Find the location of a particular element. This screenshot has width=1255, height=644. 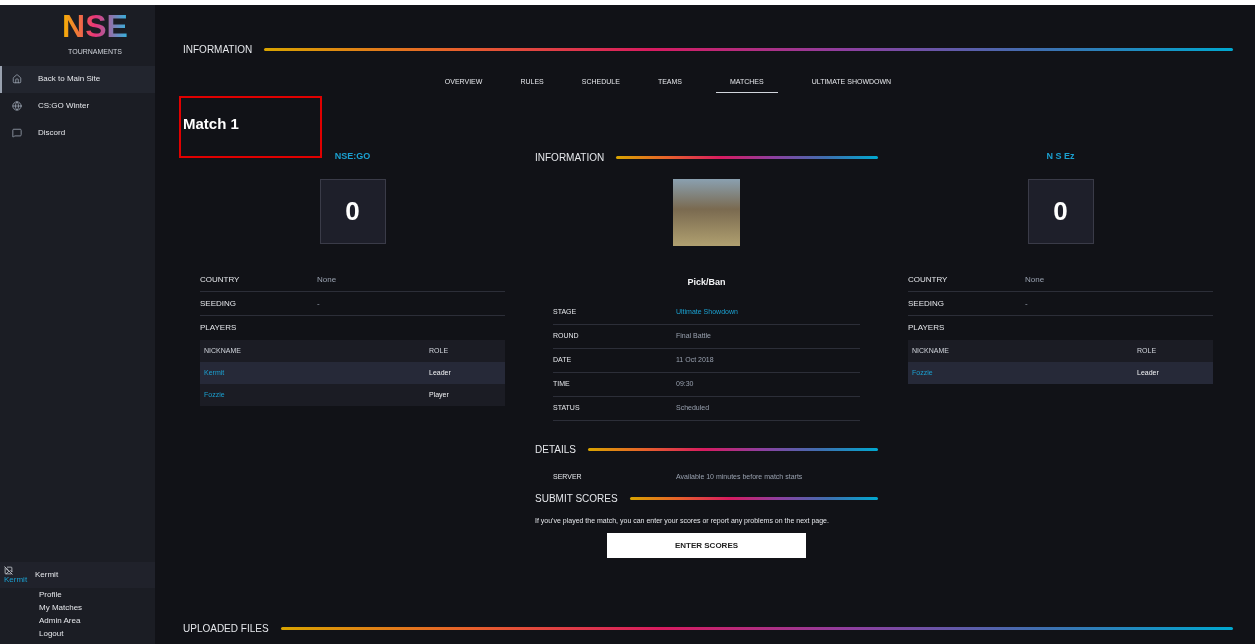

broken-image-icon is located at coordinates (8, 570).